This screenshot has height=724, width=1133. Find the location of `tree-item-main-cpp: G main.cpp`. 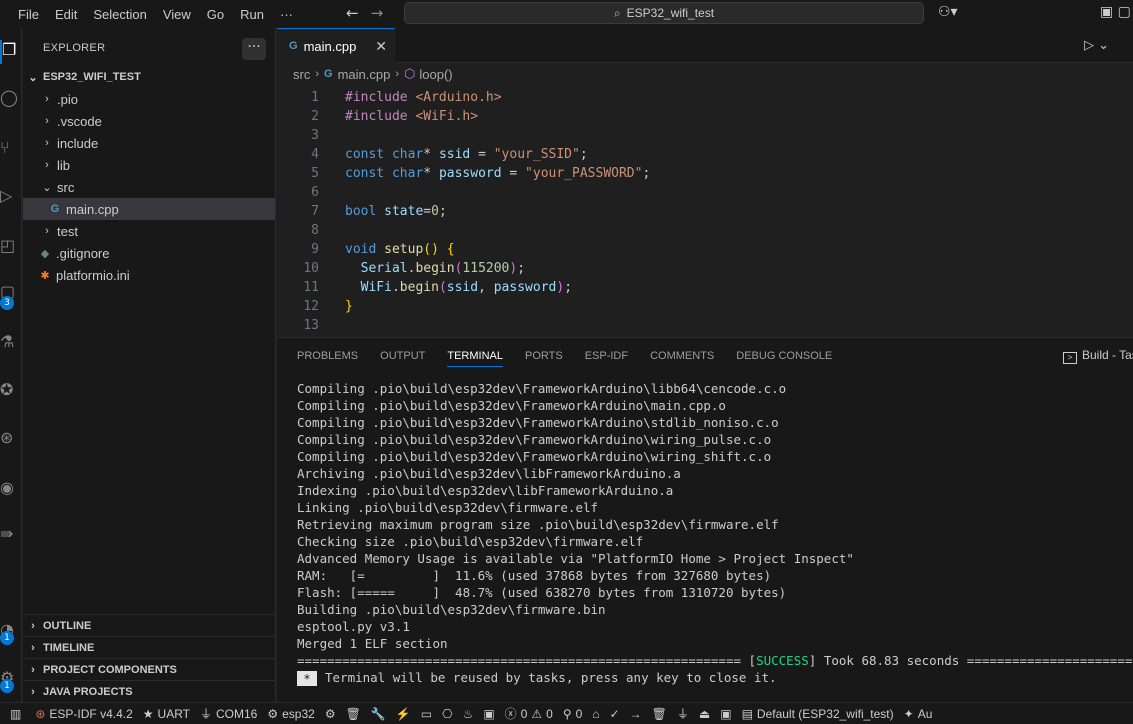

tree-item-main-cpp: G main.cpp is located at coordinates (149, 209).